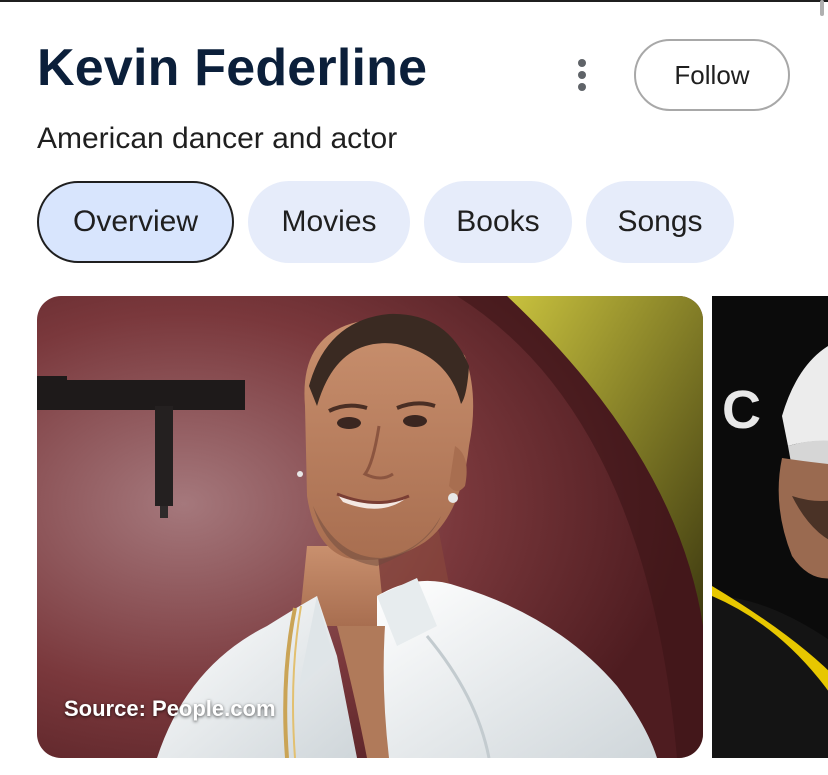 Image resolution: width=828 pixels, height=775 pixels. I want to click on tab-overview: Overview, so click(135, 222).